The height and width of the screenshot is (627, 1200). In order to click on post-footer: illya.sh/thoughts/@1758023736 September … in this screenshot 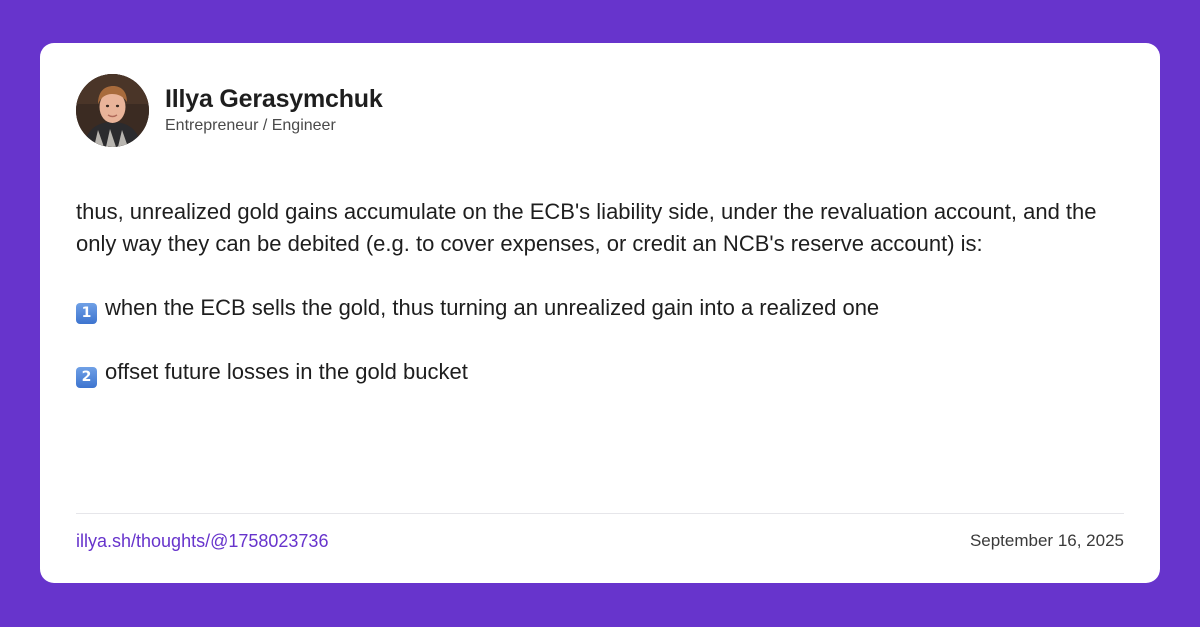, I will do `click(600, 541)`.